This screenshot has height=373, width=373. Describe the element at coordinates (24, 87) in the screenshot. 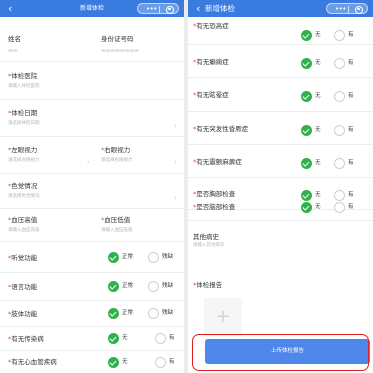

I see `hospital-input: 请输入体检医院` at that location.